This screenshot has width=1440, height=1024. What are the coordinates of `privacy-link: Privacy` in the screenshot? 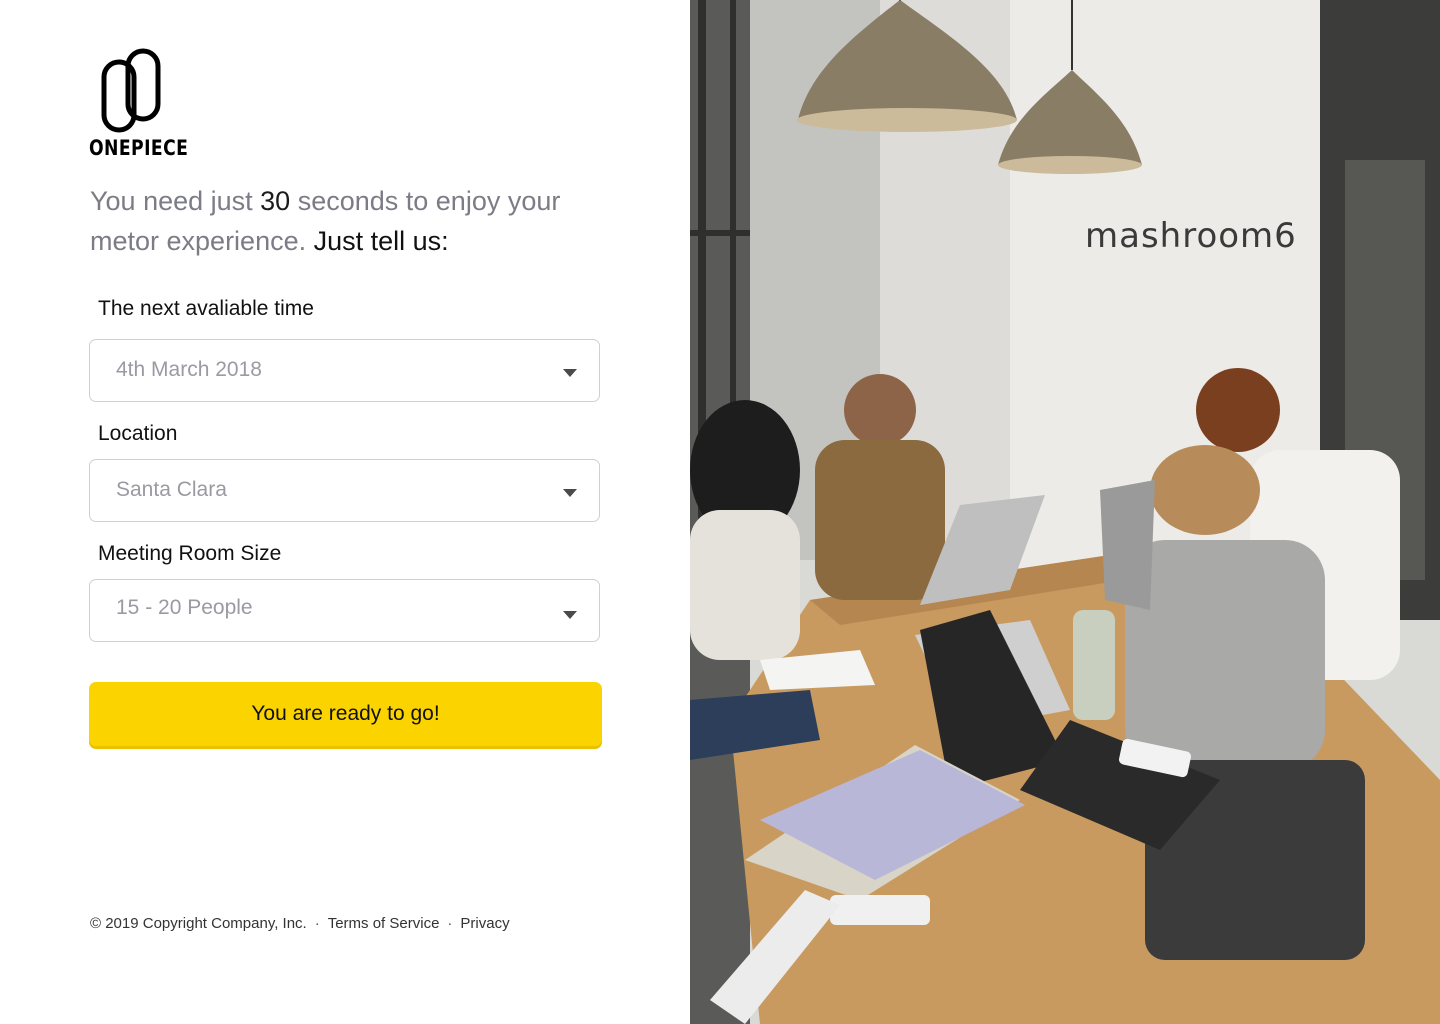 It's located at (484, 923).